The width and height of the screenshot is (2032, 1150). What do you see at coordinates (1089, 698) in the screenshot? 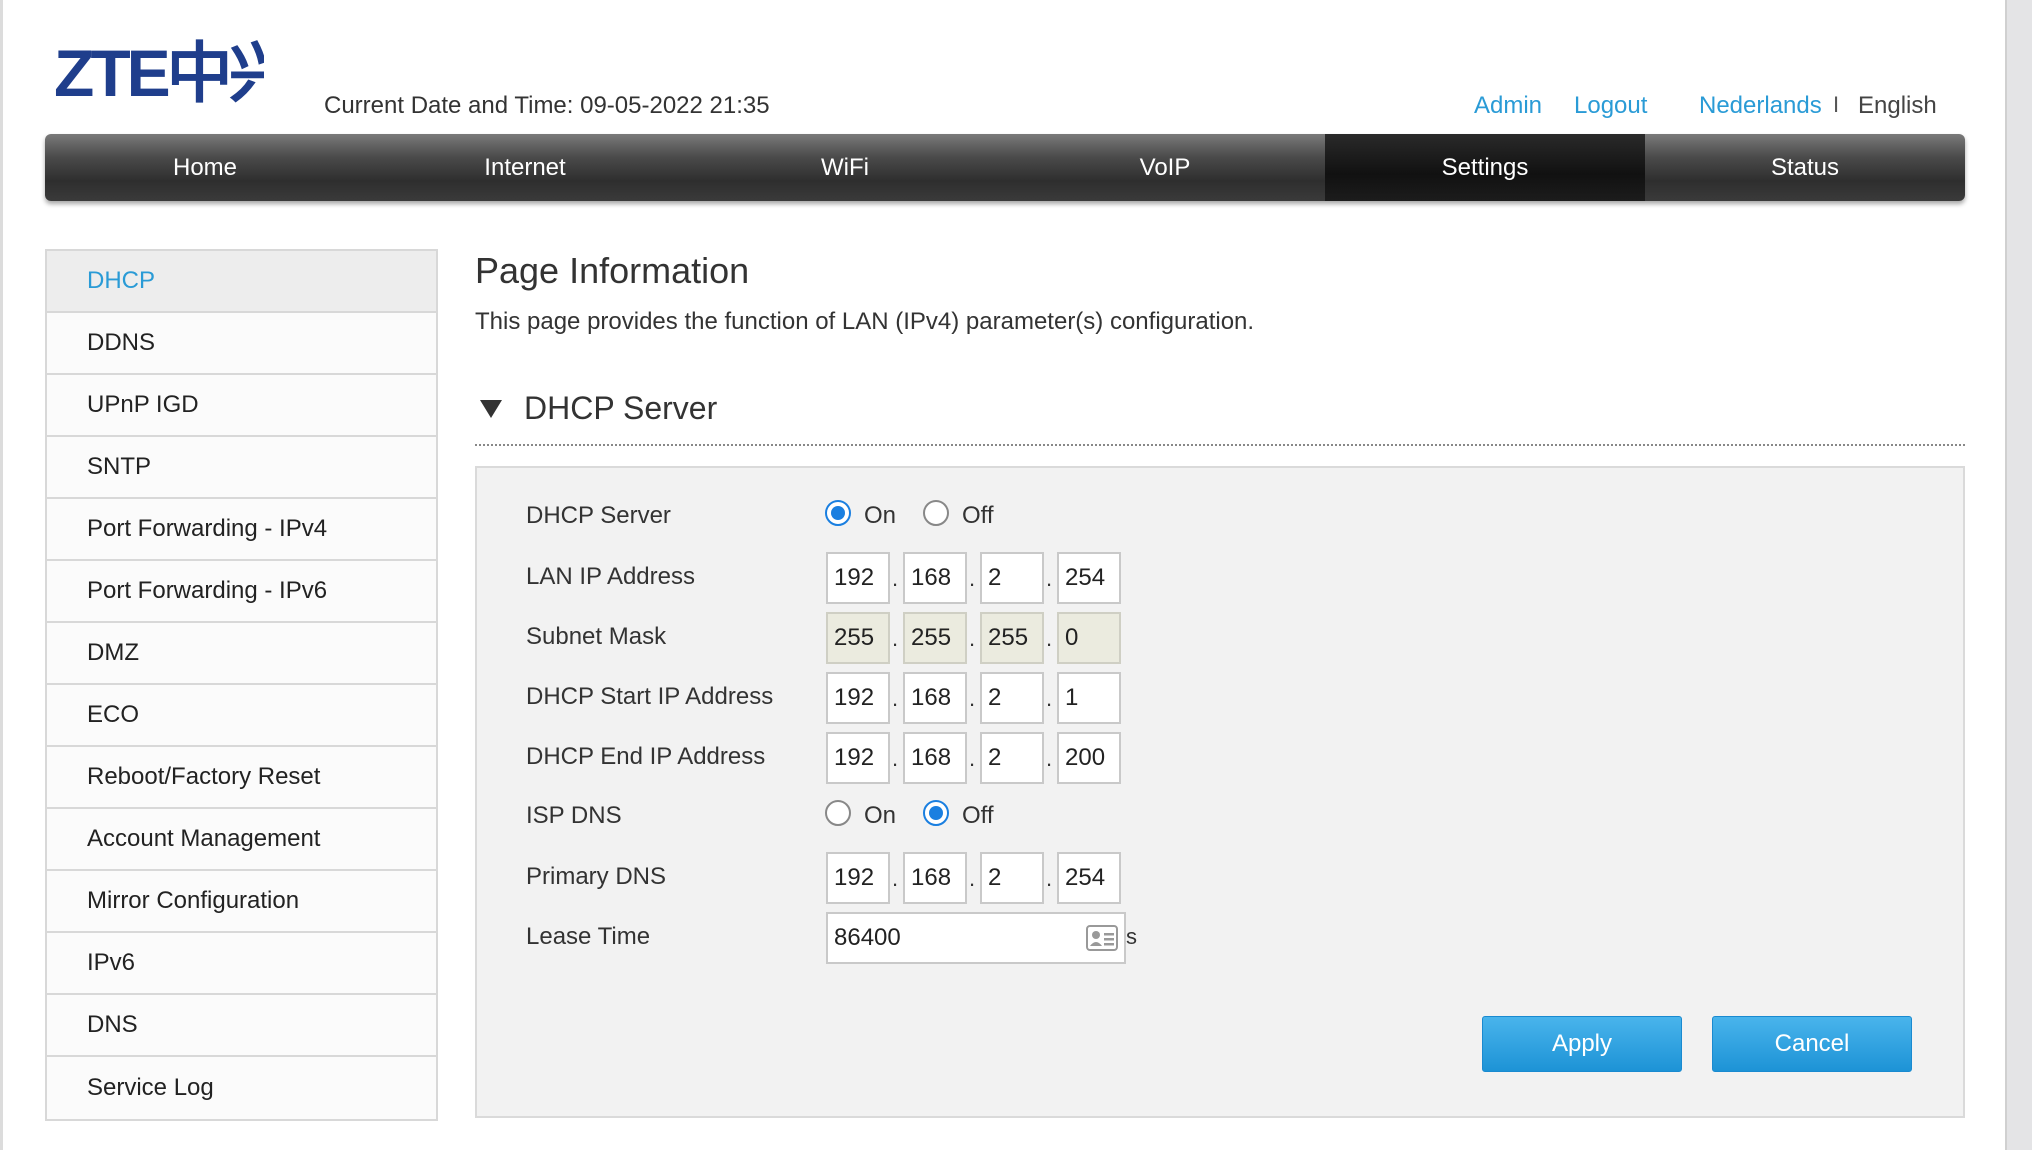
I see `start-ip-octet-4: 1` at bounding box center [1089, 698].